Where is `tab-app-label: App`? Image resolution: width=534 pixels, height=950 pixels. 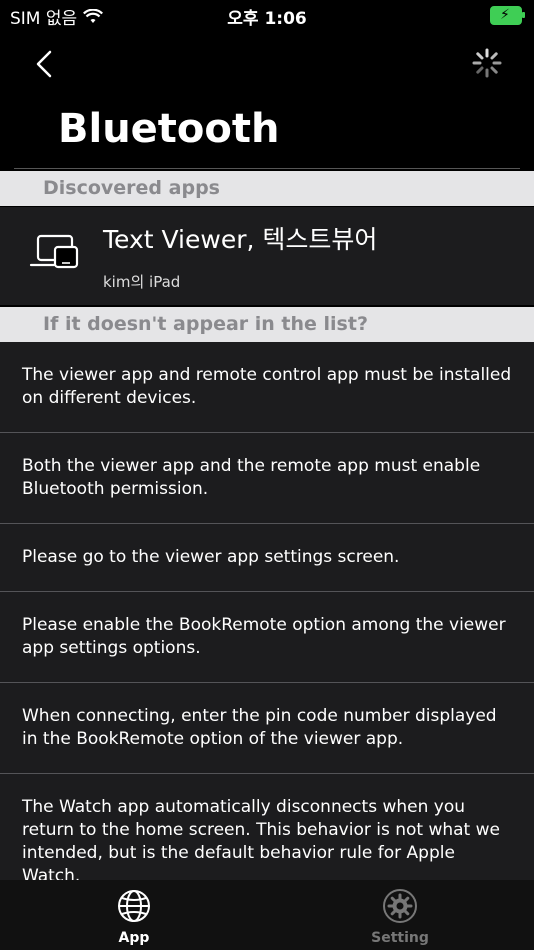 tab-app-label: App is located at coordinates (134, 938).